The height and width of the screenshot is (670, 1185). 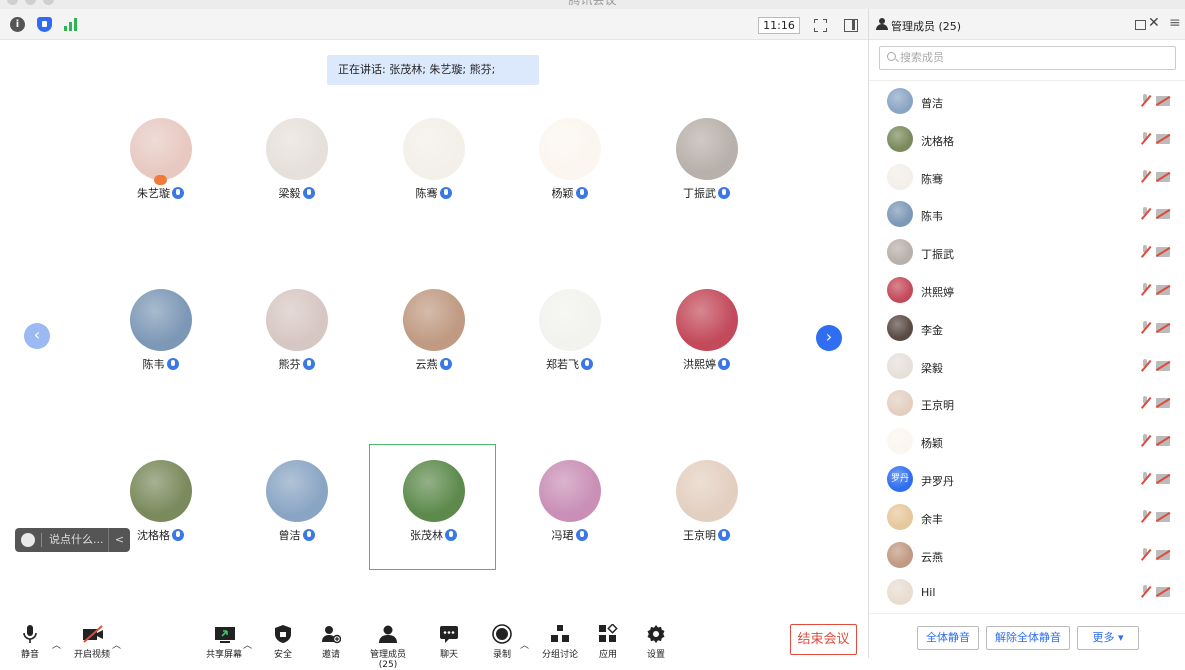 I want to click on record-button: 录制, so click(x=502, y=642).